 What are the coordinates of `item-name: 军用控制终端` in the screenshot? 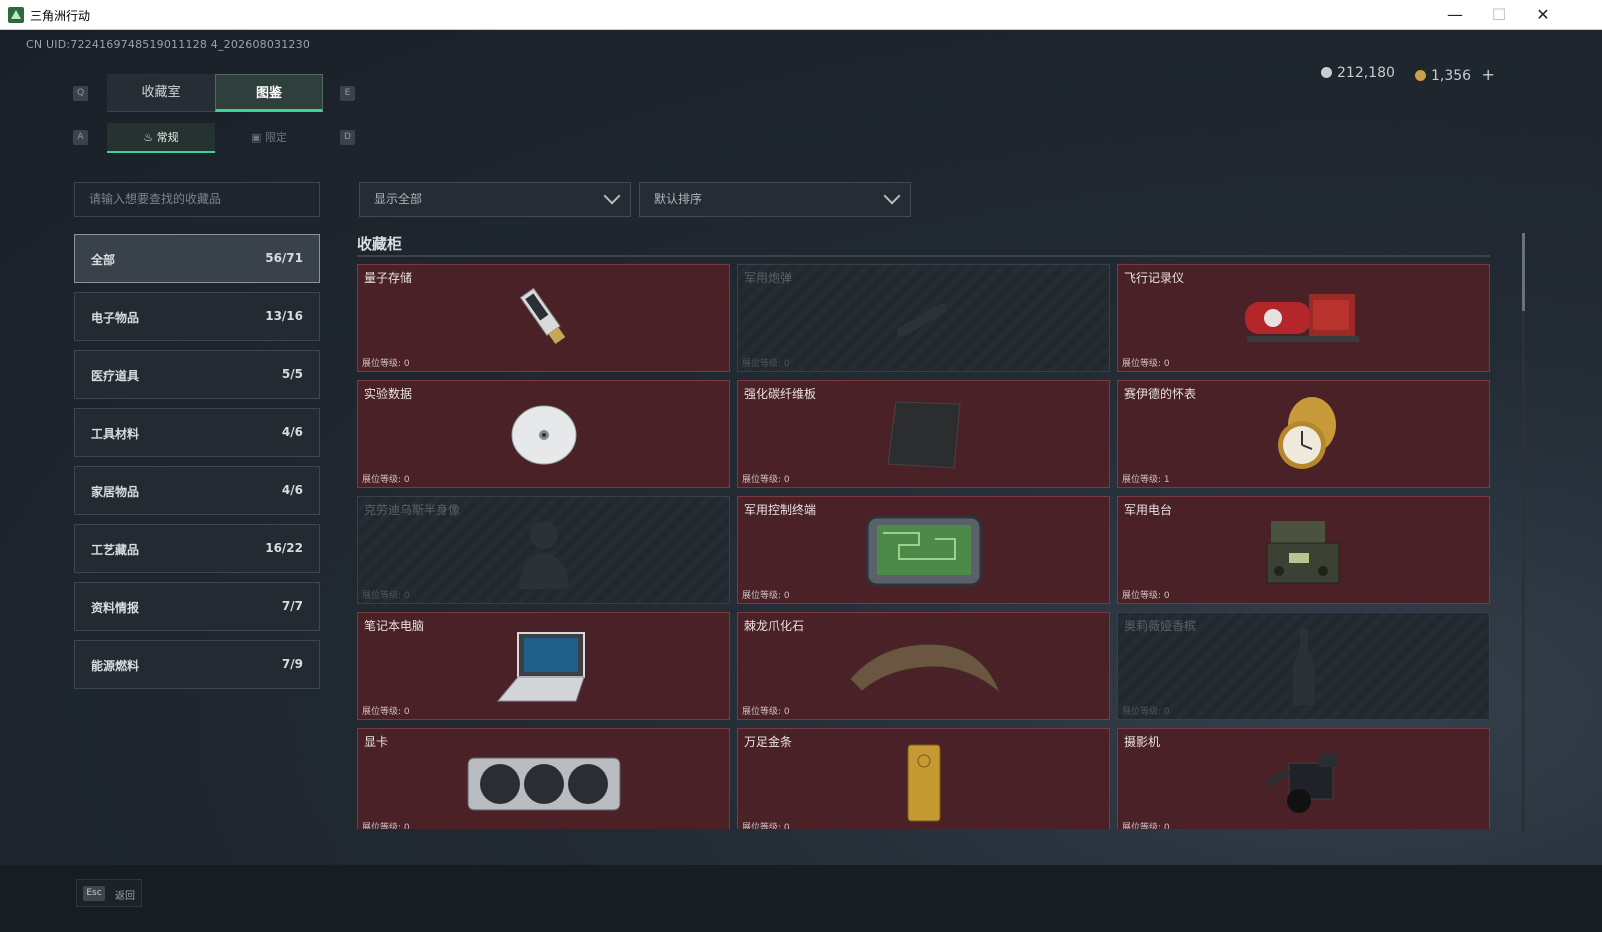 It's located at (780, 510).